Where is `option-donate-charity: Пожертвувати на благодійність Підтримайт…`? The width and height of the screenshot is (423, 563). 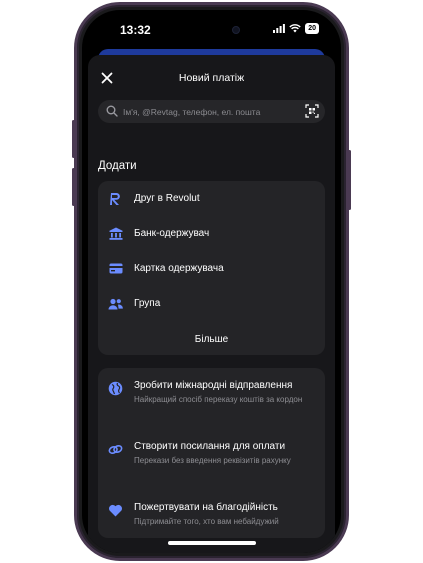
option-donate-charity: Пожертвувати на благодійність Підтримайт… is located at coordinates (211, 517).